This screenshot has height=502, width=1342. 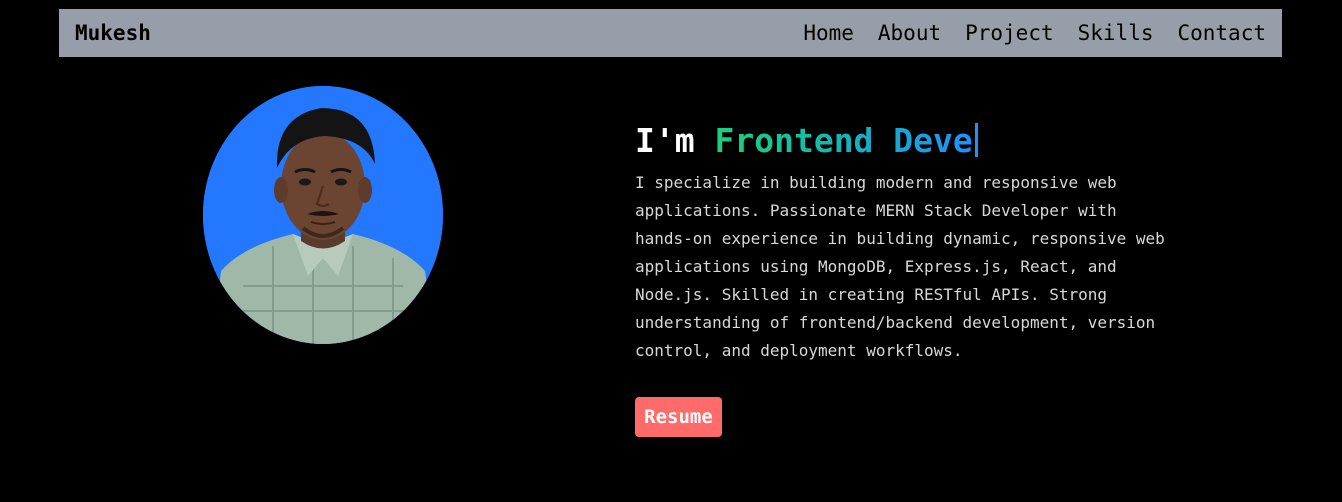 I want to click on navbar: Mukesh Home About Project Skills Contact, so click(x=670, y=33).